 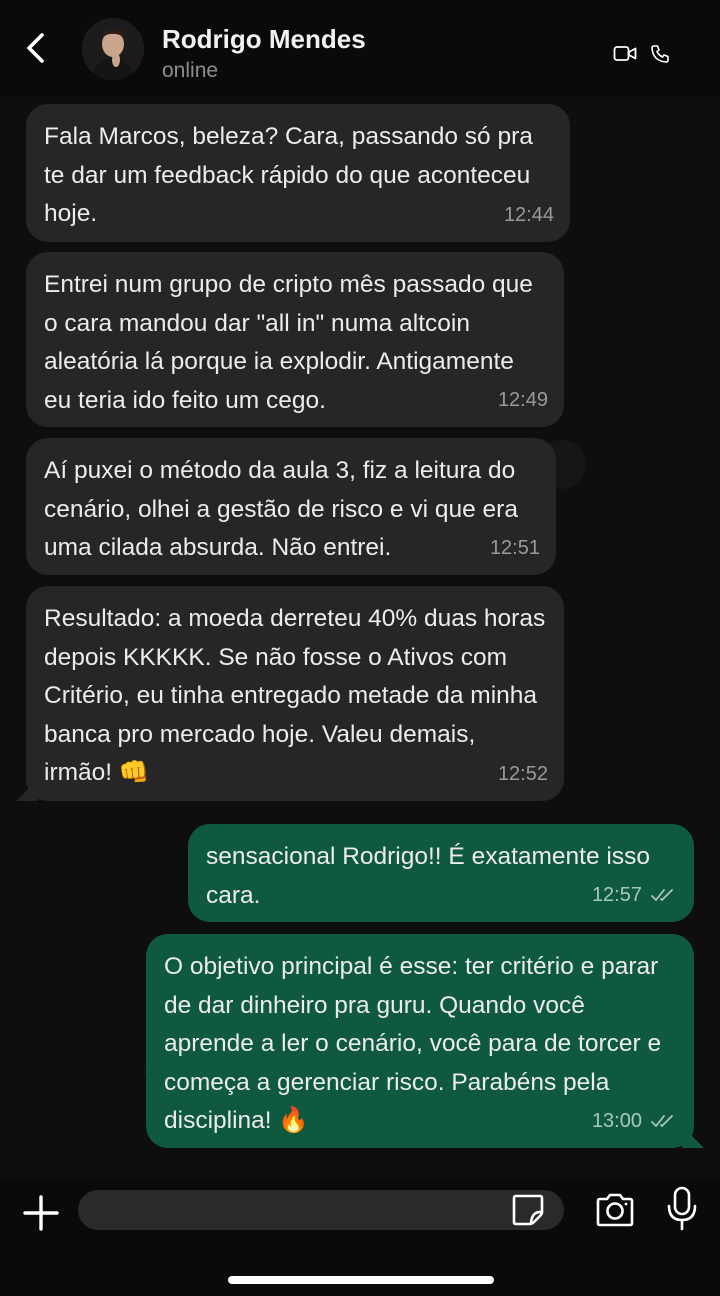 I want to click on chat-header: Rodrigo Mendes online, so click(x=360, y=48).